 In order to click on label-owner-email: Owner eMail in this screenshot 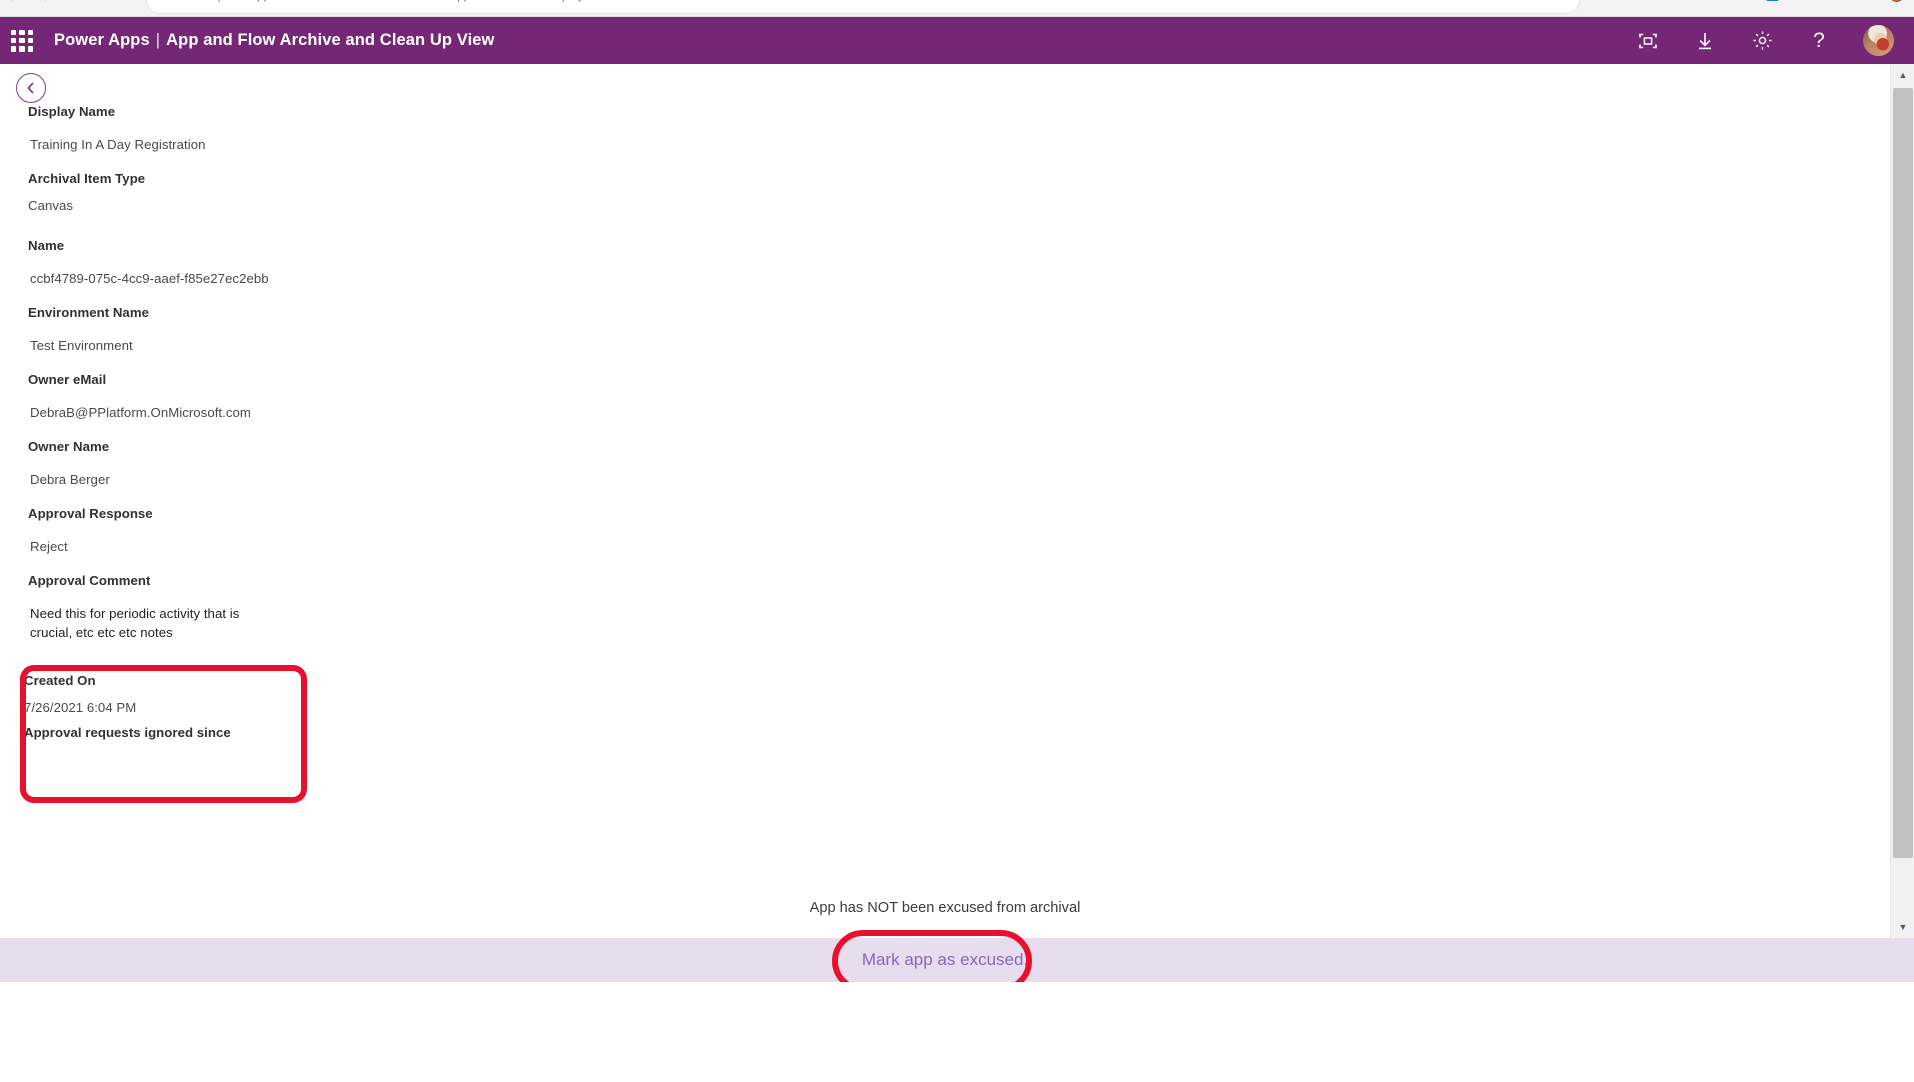, I will do `click(67, 379)`.